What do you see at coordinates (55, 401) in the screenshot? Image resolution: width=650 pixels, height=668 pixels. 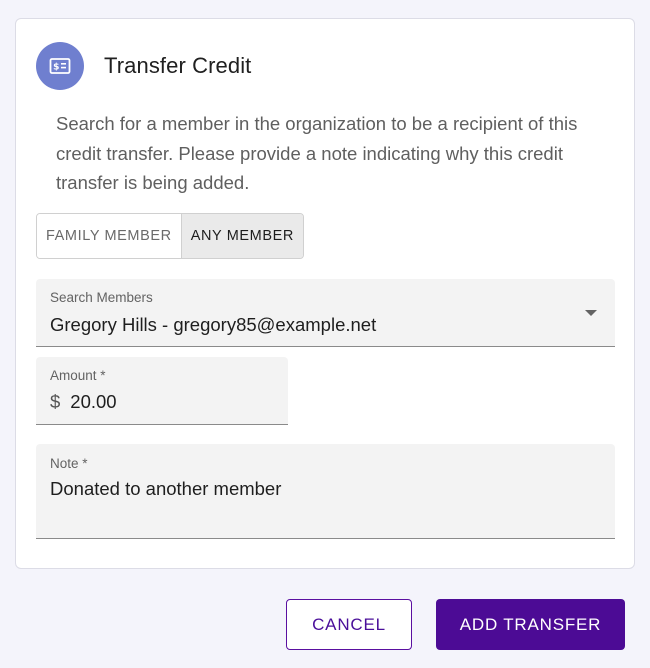 I see `currency-prefix: $` at bounding box center [55, 401].